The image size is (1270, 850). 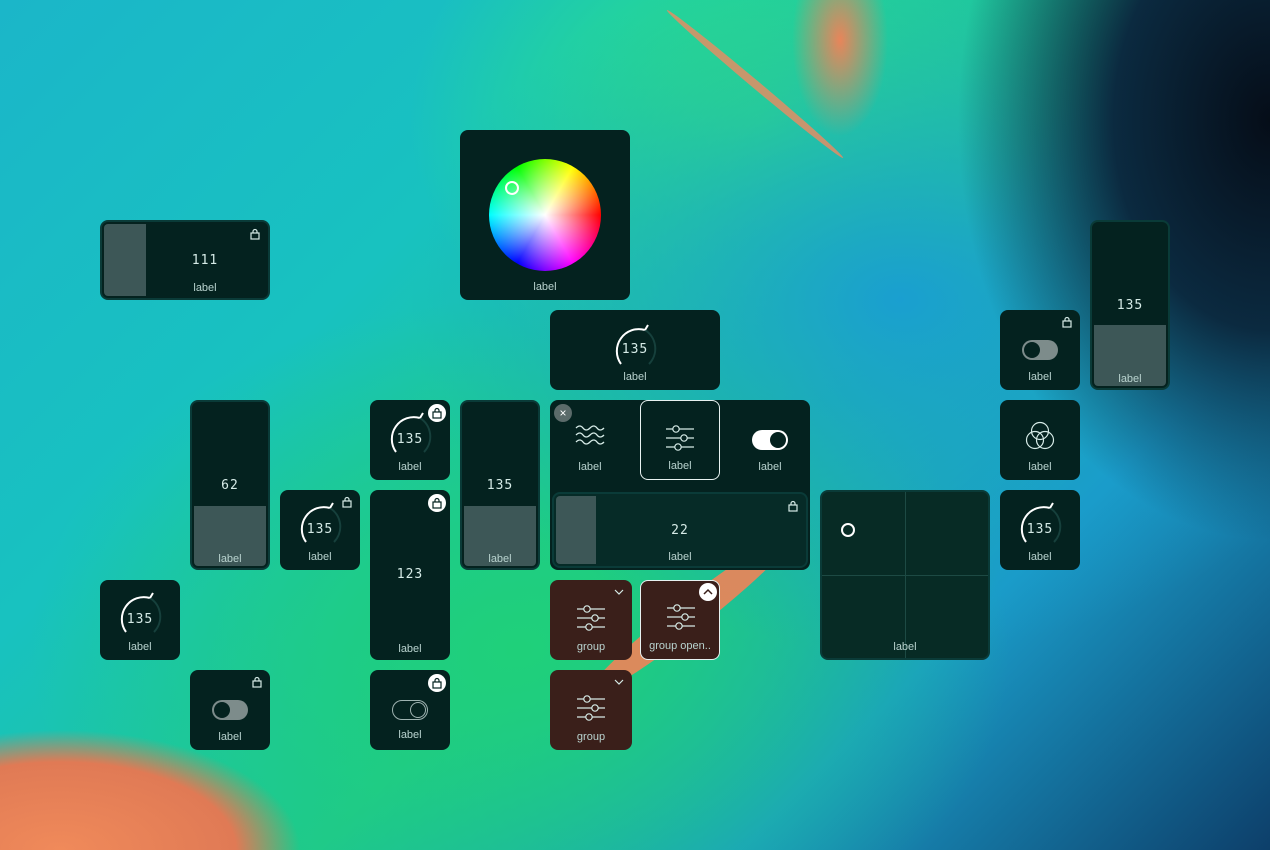 I want to click on panel-item-sliders: label, so click(x=680, y=440).